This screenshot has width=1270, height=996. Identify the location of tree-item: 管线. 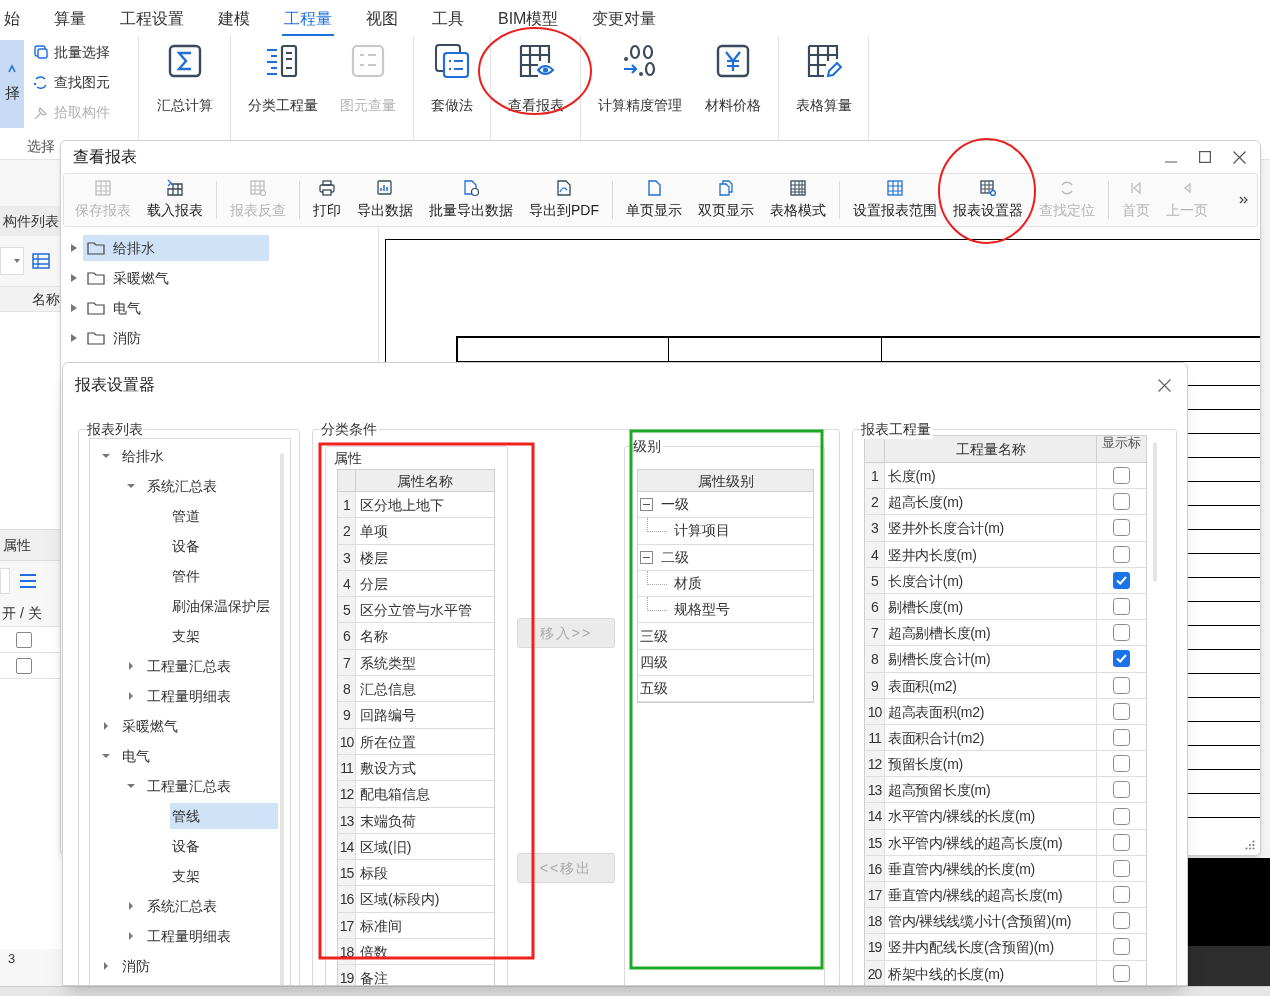
(224, 816).